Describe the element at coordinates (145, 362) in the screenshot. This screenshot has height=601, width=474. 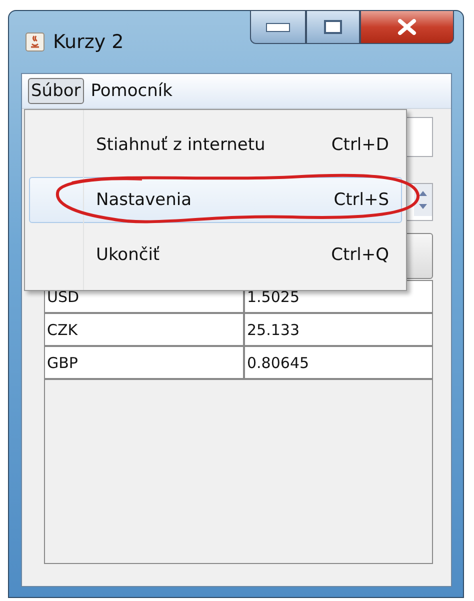
I see `table-cell: GBP` at that location.